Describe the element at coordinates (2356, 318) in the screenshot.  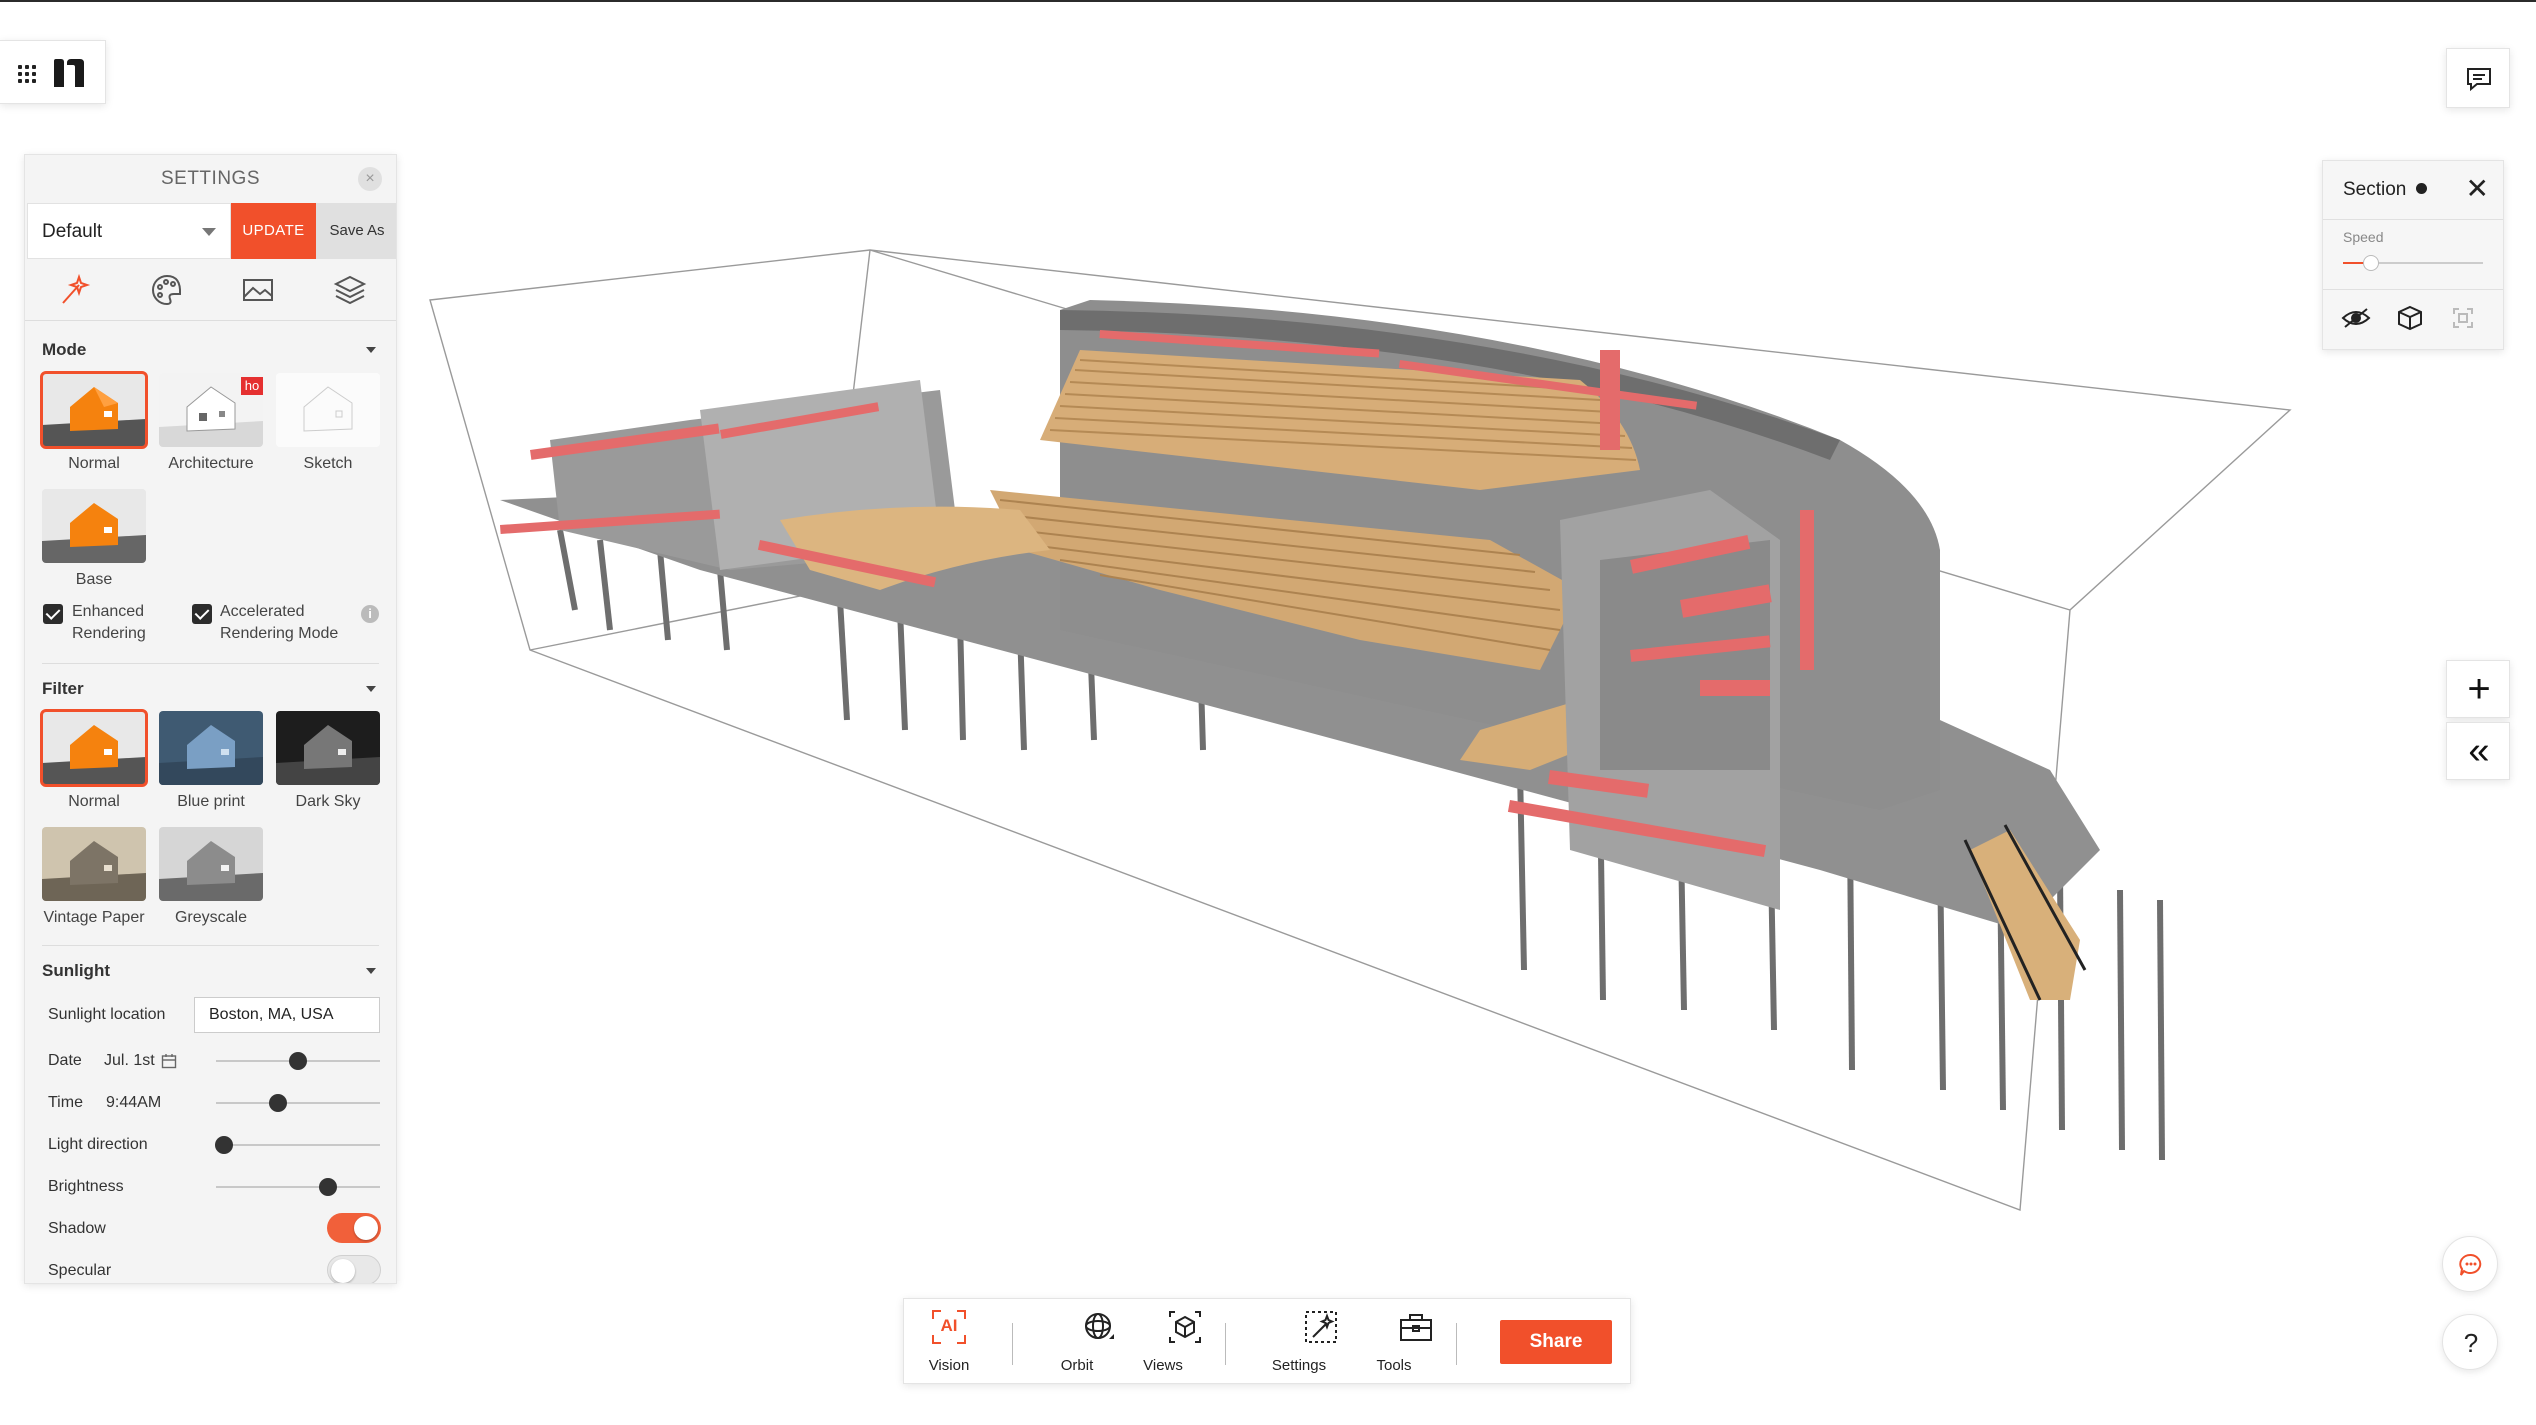
I see `hide-eye-icon` at that location.